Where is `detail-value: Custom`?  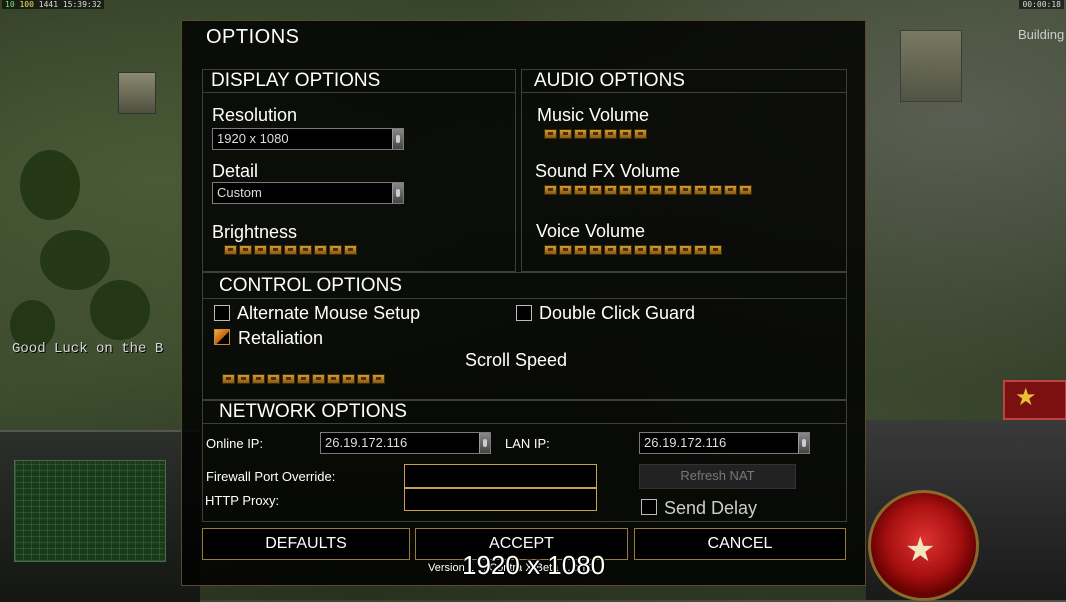 detail-value: Custom is located at coordinates (239, 192).